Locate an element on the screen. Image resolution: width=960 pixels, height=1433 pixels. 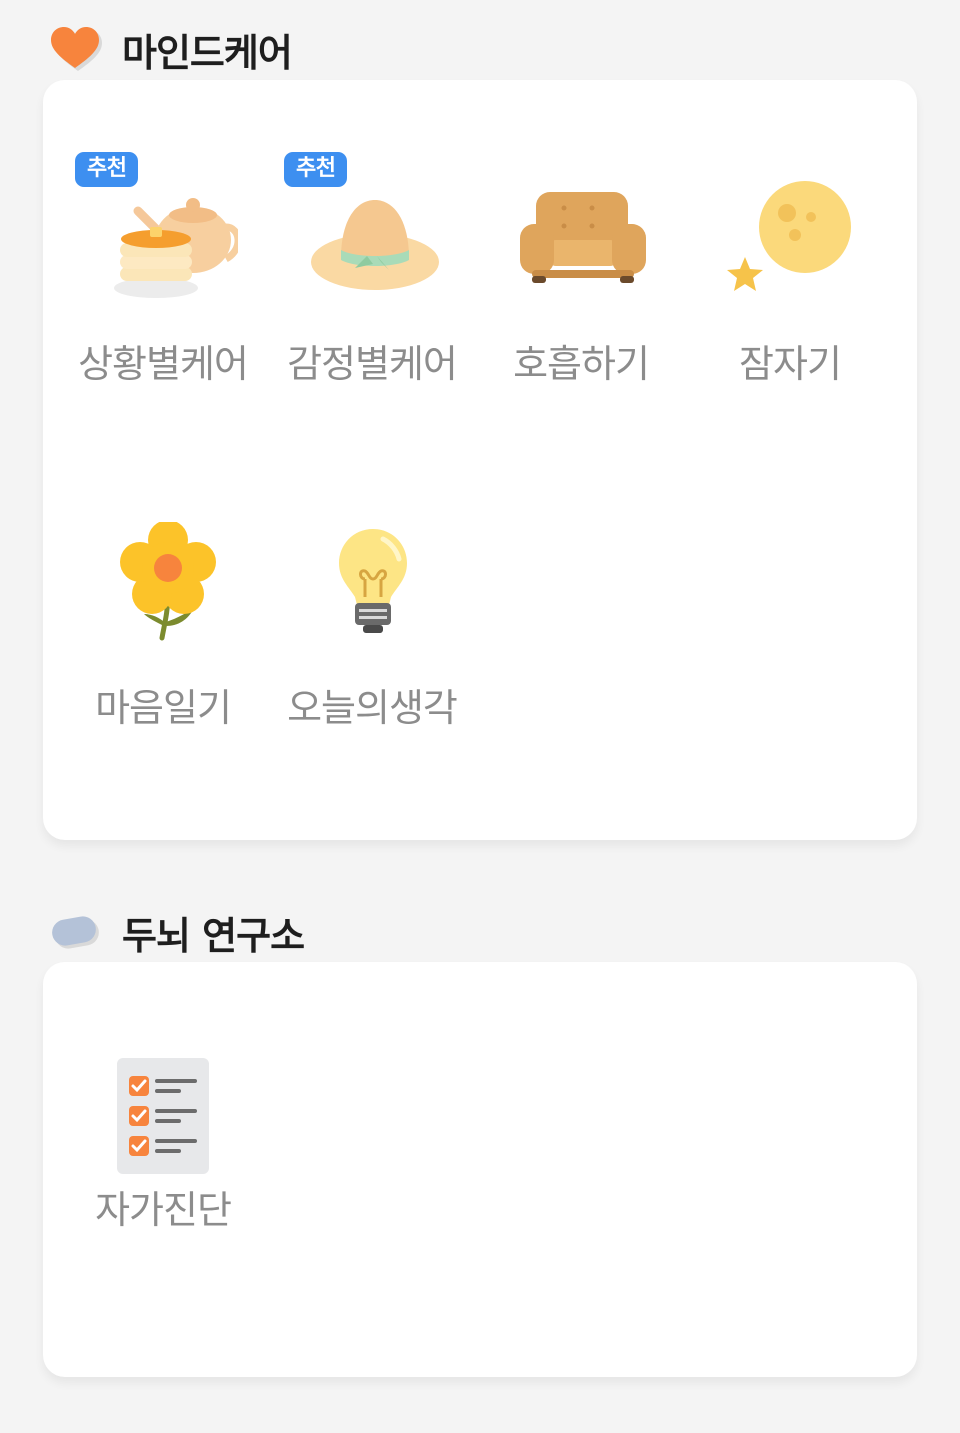
brain-lab-header: 두뇌 연구소 is located at coordinates (177, 932).